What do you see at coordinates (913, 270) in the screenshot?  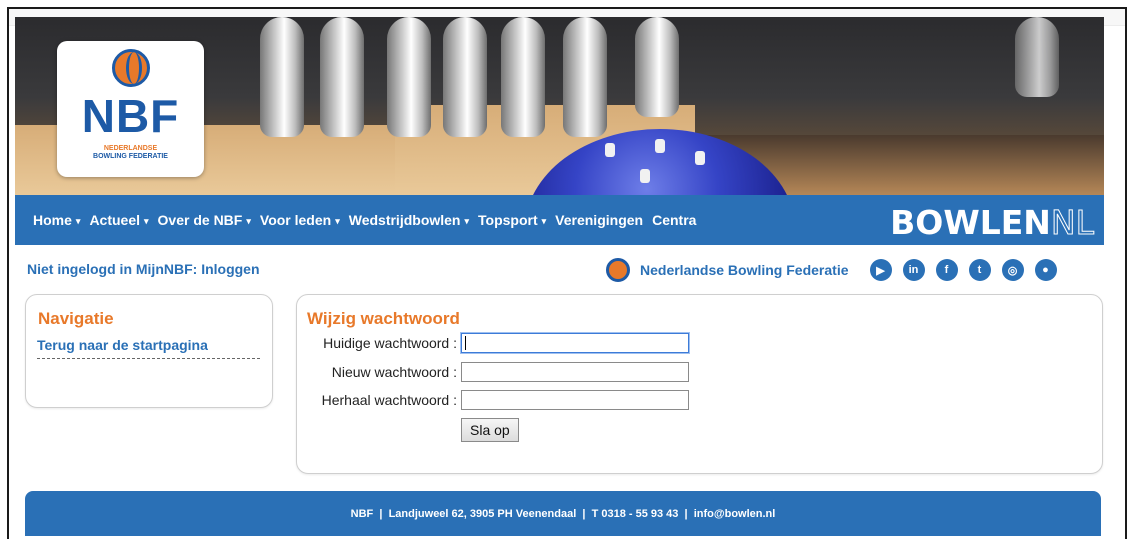 I see `linkedin-icon: in` at bounding box center [913, 270].